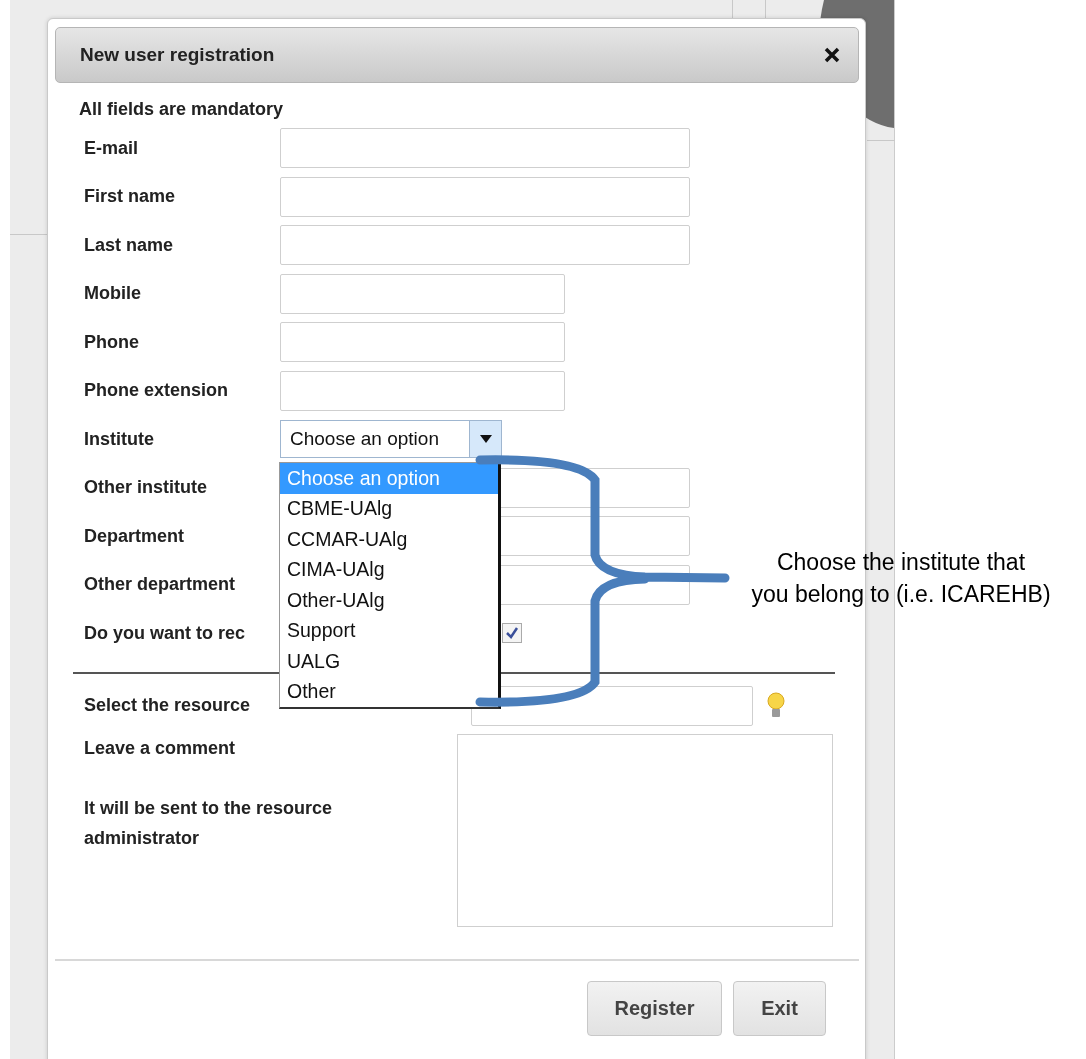 The width and height of the screenshot is (1086, 1059). I want to click on field-label: Other institute, so click(146, 488).